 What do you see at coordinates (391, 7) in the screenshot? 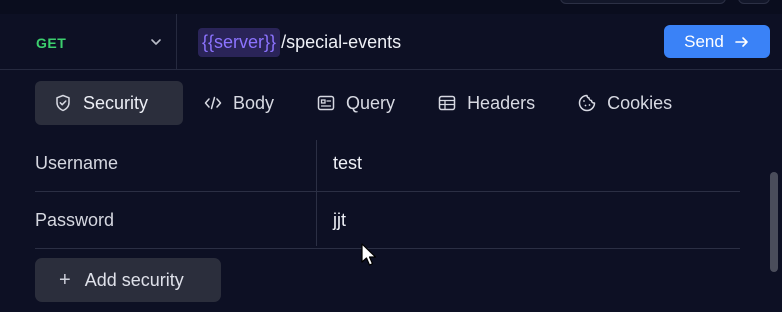
I see `top-toolbar-strip` at bounding box center [391, 7].